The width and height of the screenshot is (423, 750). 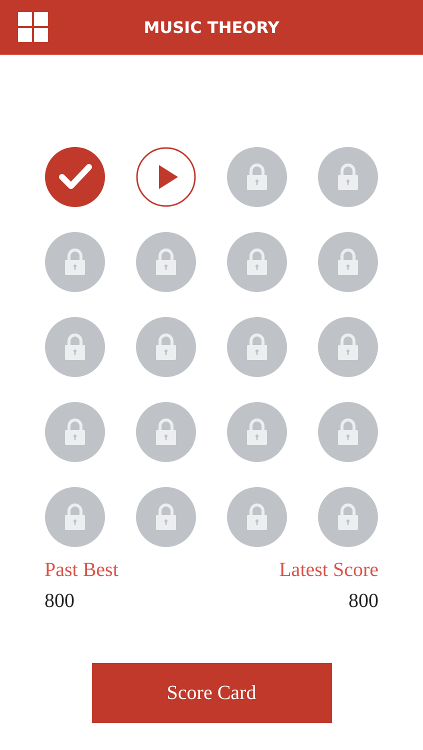 I want to click on app-title: MUSIC THEORY, so click(x=212, y=27).